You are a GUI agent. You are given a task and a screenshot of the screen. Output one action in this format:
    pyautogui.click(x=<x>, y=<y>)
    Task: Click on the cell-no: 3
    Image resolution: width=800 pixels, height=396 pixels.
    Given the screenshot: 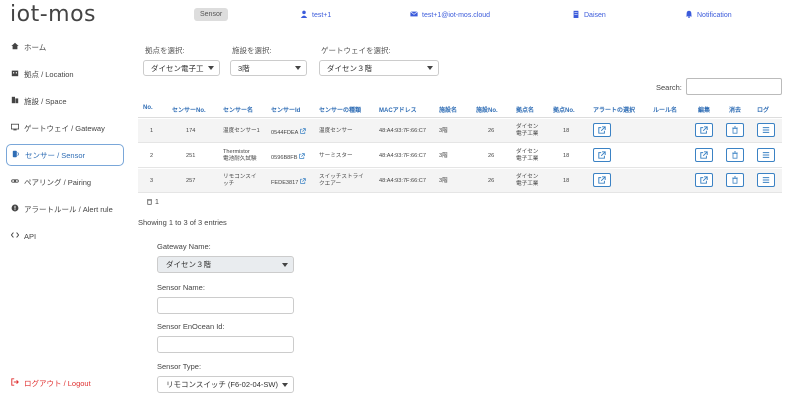 What is the action you would take?
    pyautogui.click(x=152, y=181)
    